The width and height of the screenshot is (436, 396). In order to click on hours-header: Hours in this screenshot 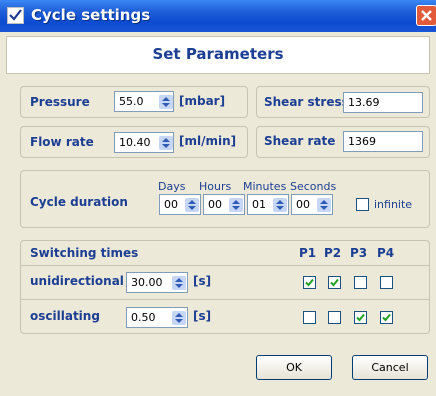, I will do `click(215, 186)`.